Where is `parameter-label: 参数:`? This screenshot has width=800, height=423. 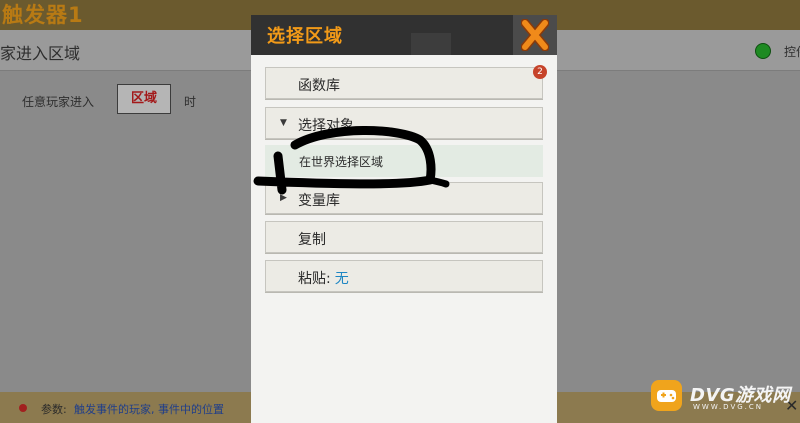
parameter-label: 参数: is located at coordinates (54, 409).